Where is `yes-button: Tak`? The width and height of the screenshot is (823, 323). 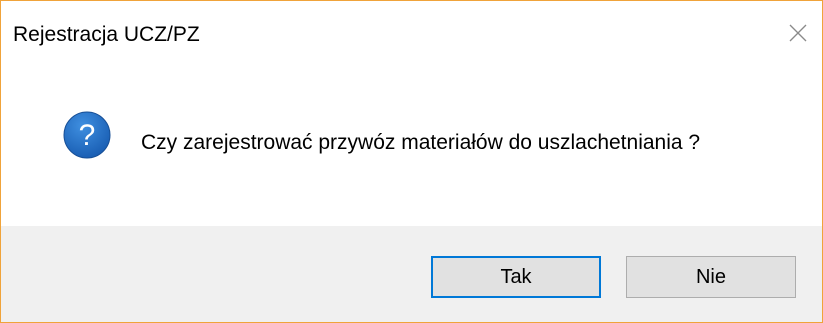 yes-button: Tak is located at coordinates (516, 277).